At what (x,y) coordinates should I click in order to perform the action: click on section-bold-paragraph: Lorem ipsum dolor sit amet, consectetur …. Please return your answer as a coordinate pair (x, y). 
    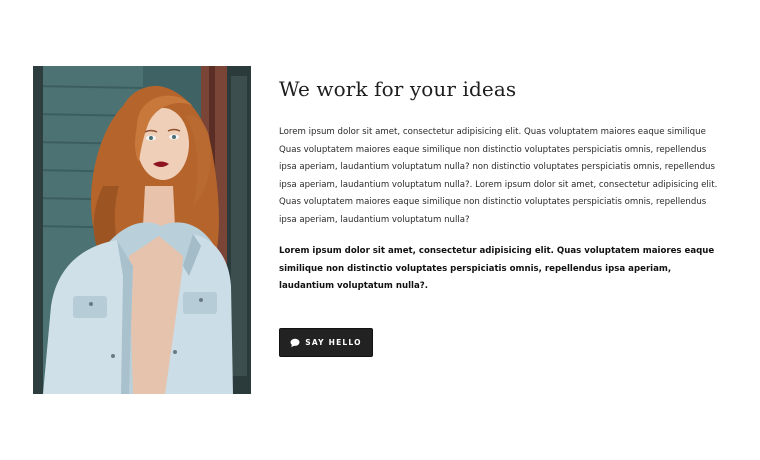
    Looking at the image, I should click on (497, 268).